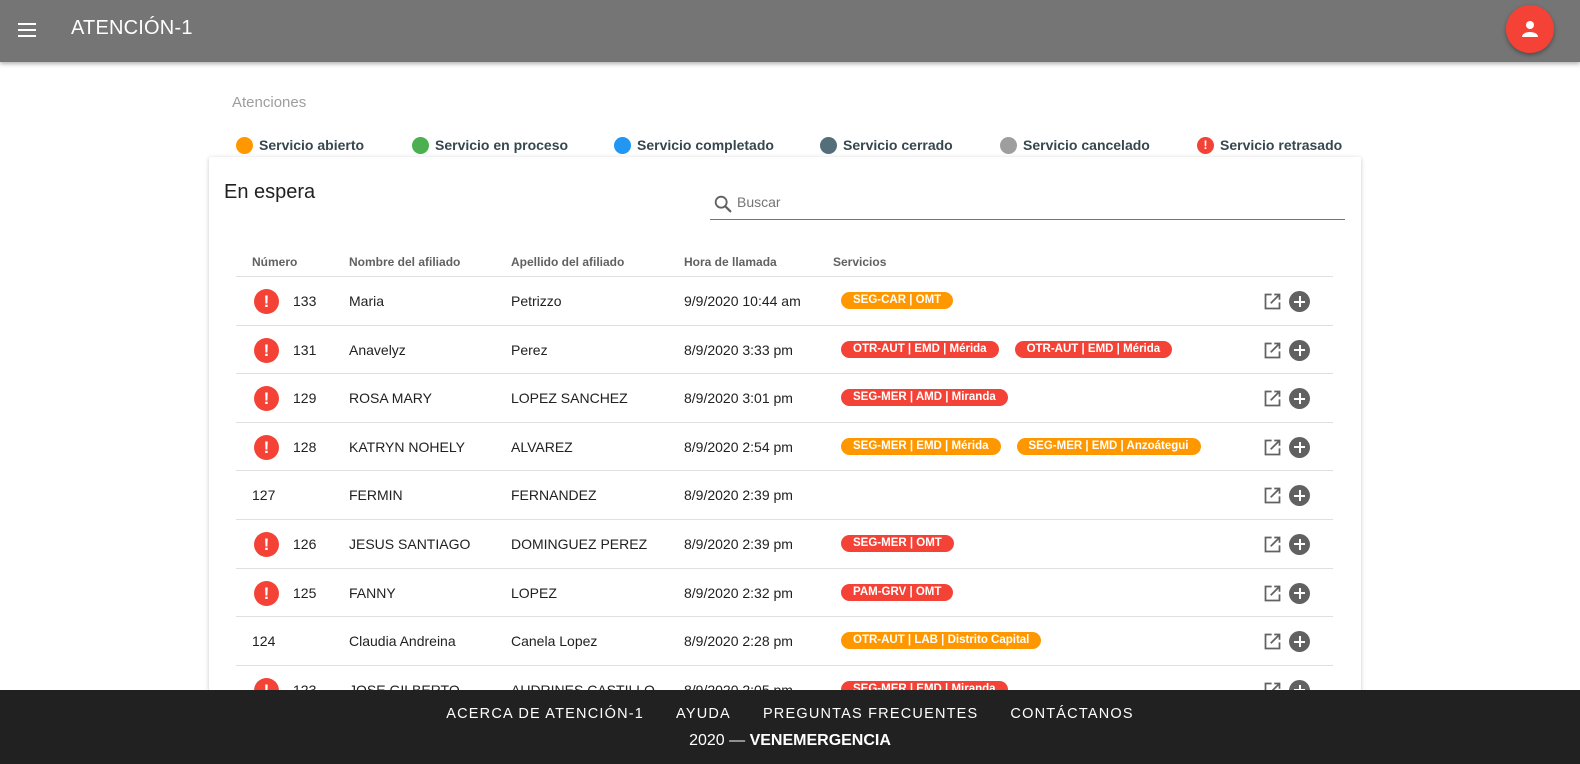  I want to click on account-icon, so click(1530, 29).